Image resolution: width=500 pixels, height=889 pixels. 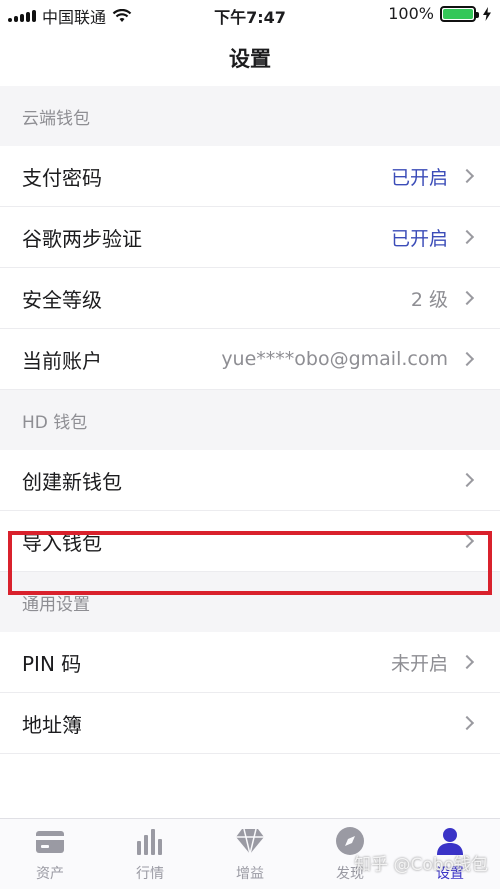 What do you see at coordinates (421, 865) in the screenshot?
I see `watermark: 知乎 @Cobo钱包` at bounding box center [421, 865].